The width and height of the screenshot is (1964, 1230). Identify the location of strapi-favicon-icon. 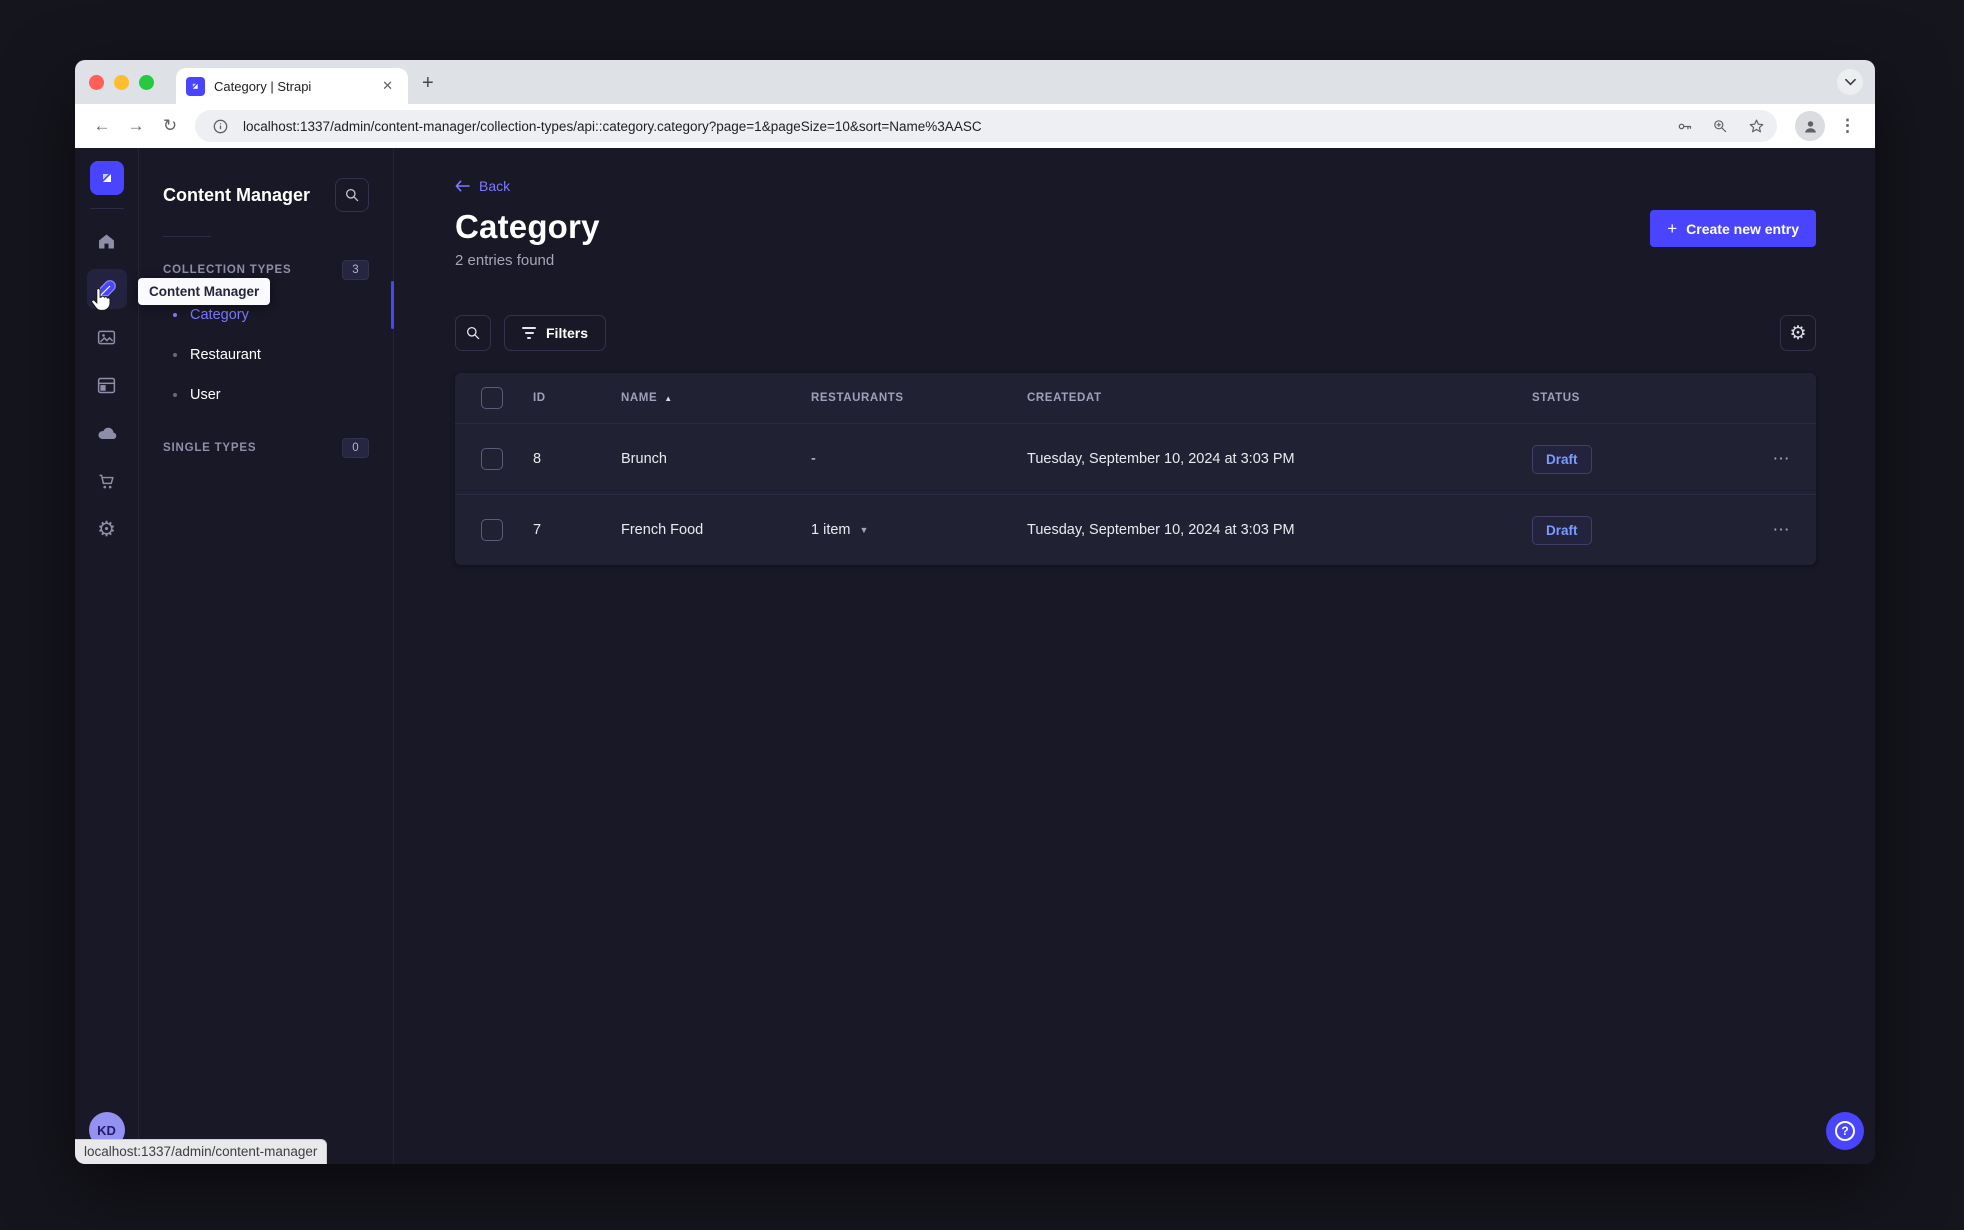
(195, 86).